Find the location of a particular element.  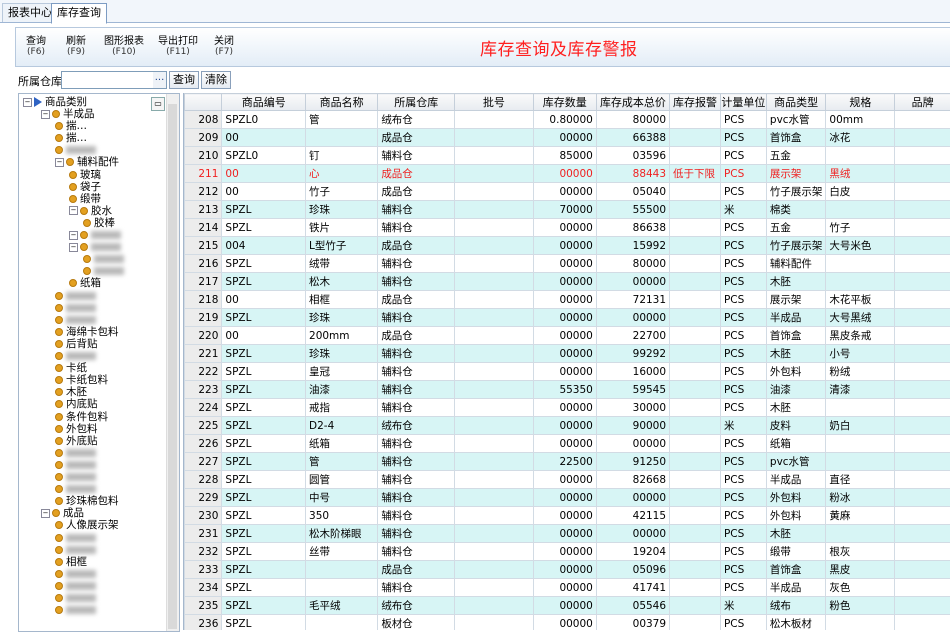

table-row: 213SPZL珍珠辅料仓7000055500米棉类 is located at coordinates (567, 210).